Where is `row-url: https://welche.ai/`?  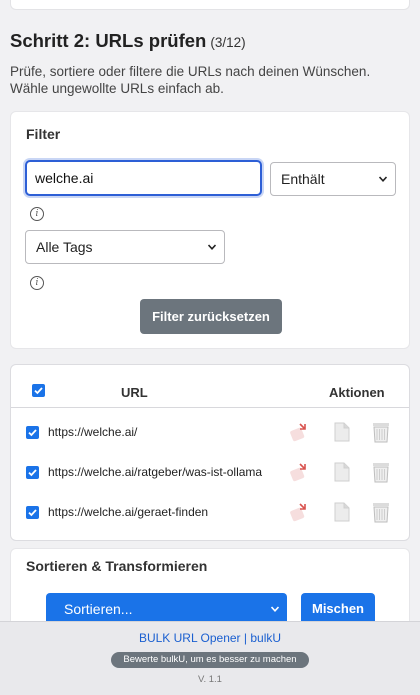 row-url: https://welche.ai/ is located at coordinates (93, 432).